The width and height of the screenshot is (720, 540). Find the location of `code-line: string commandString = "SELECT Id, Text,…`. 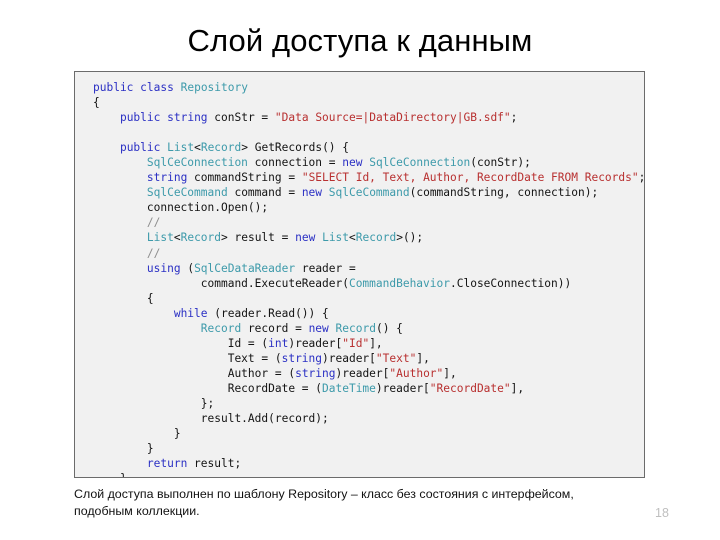

code-line: string commandString = "SELECT Id, Text,… is located at coordinates (368, 177).